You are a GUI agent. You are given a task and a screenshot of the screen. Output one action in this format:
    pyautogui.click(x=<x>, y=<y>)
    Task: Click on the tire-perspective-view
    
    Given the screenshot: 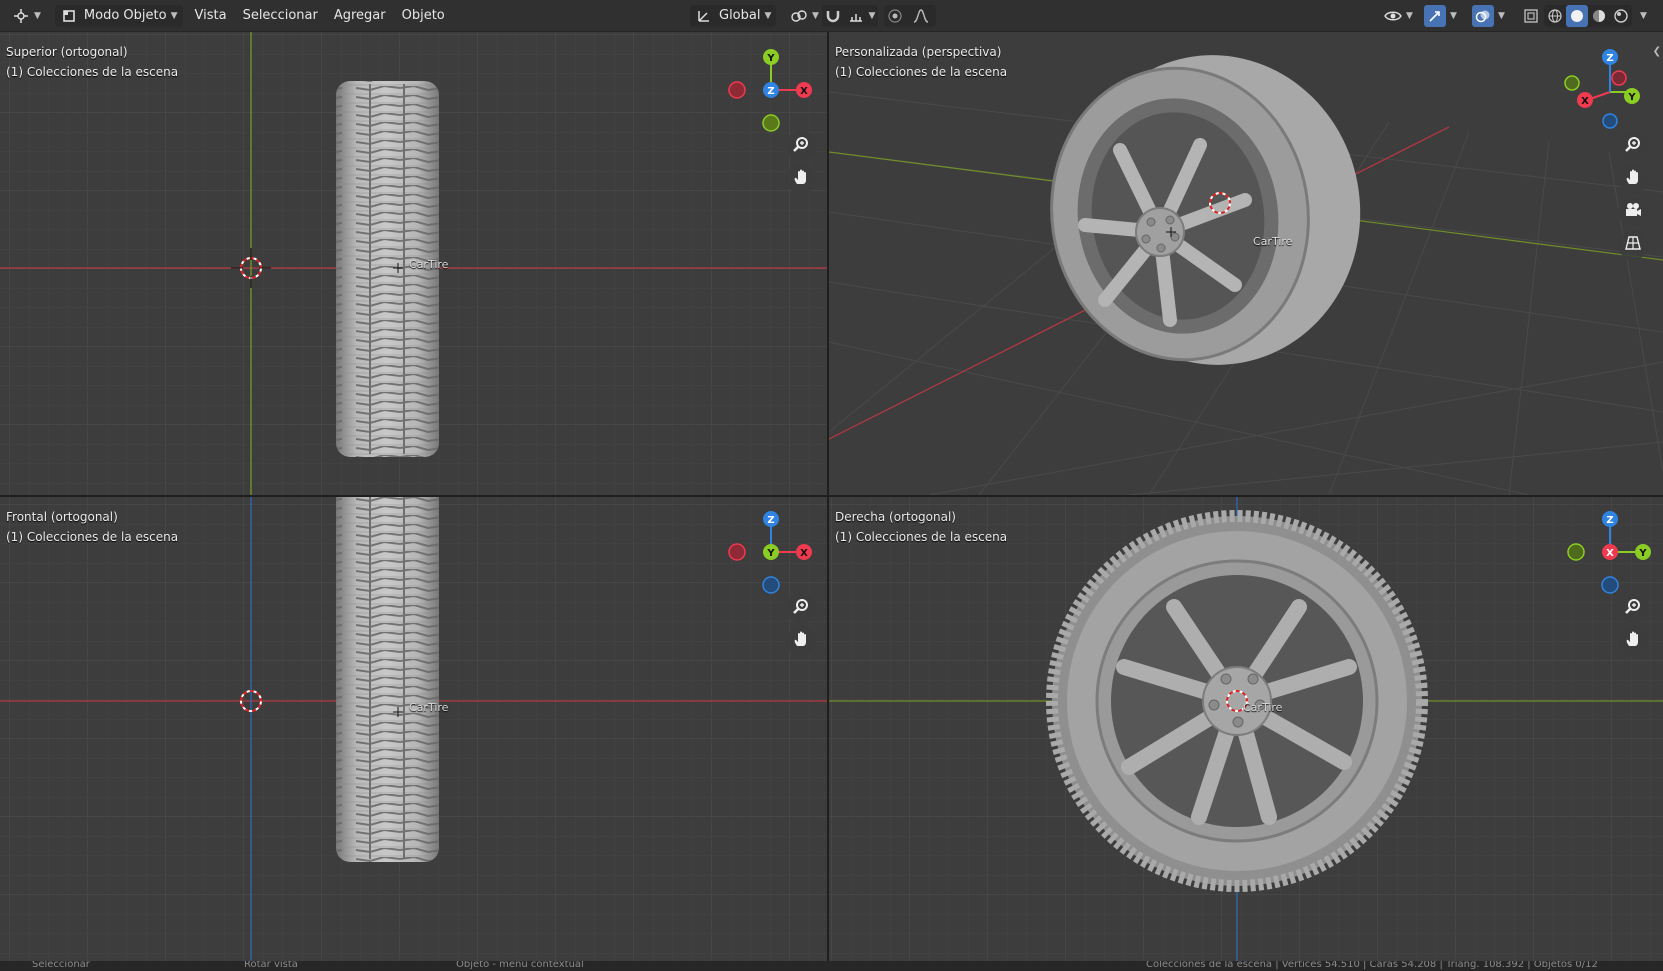 What is the action you would take?
    pyautogui.click(x=1205, y=210)
    